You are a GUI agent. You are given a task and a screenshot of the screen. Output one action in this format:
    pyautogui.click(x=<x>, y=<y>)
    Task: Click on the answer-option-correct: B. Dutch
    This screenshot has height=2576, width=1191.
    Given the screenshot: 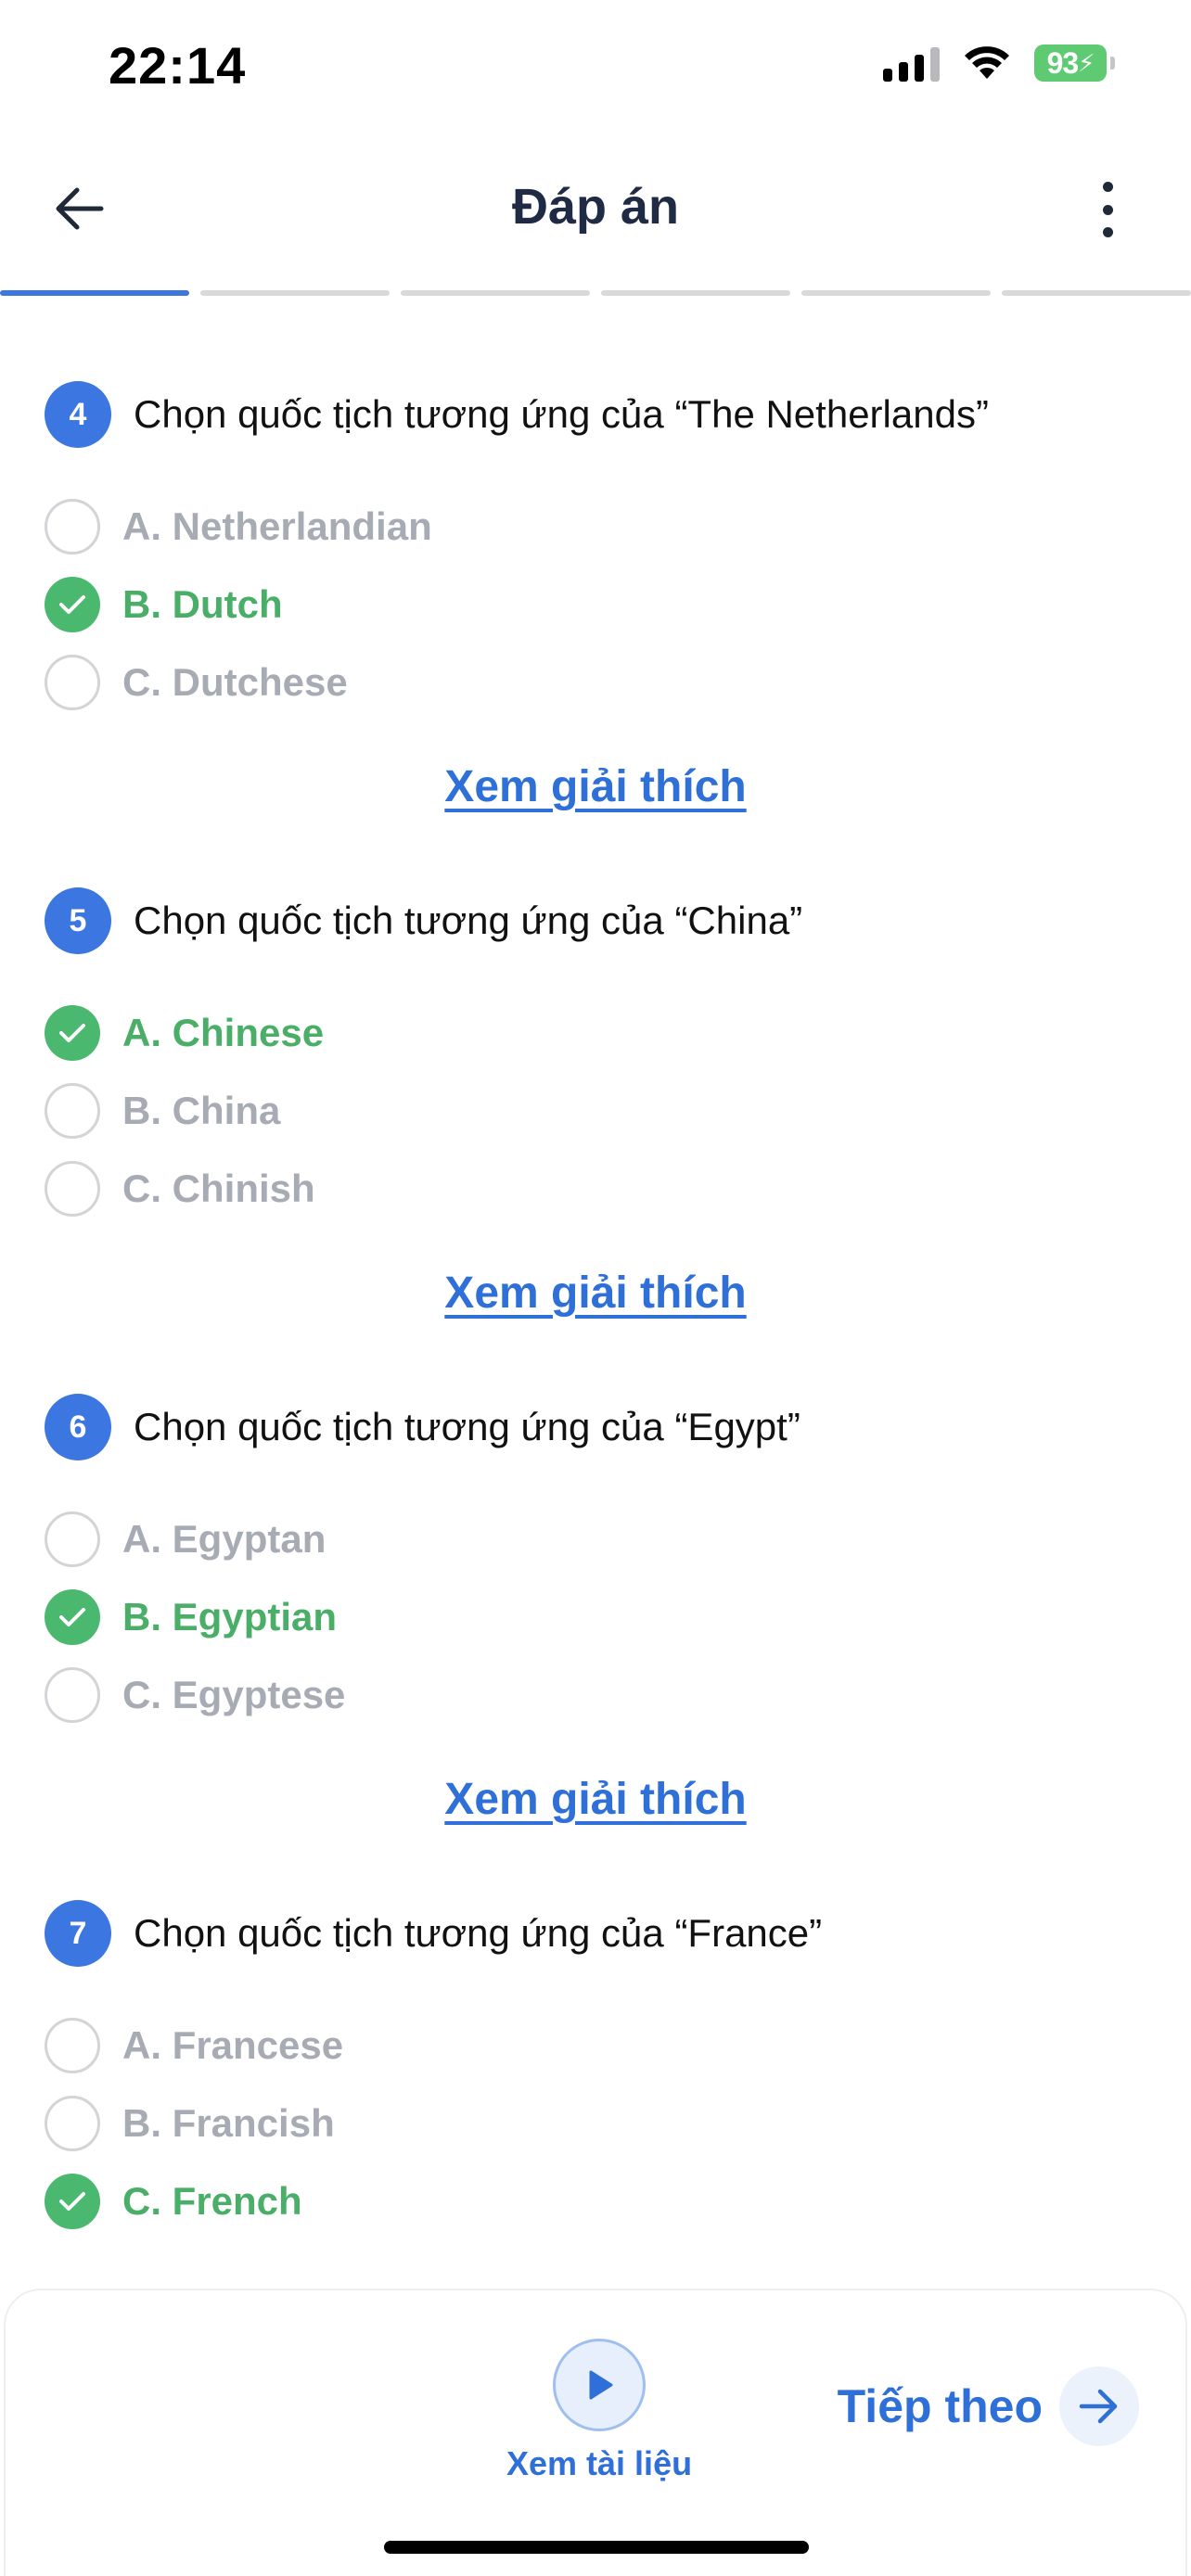 What is the action you would take?
    pyautogui.click(x=164, y=605)
    